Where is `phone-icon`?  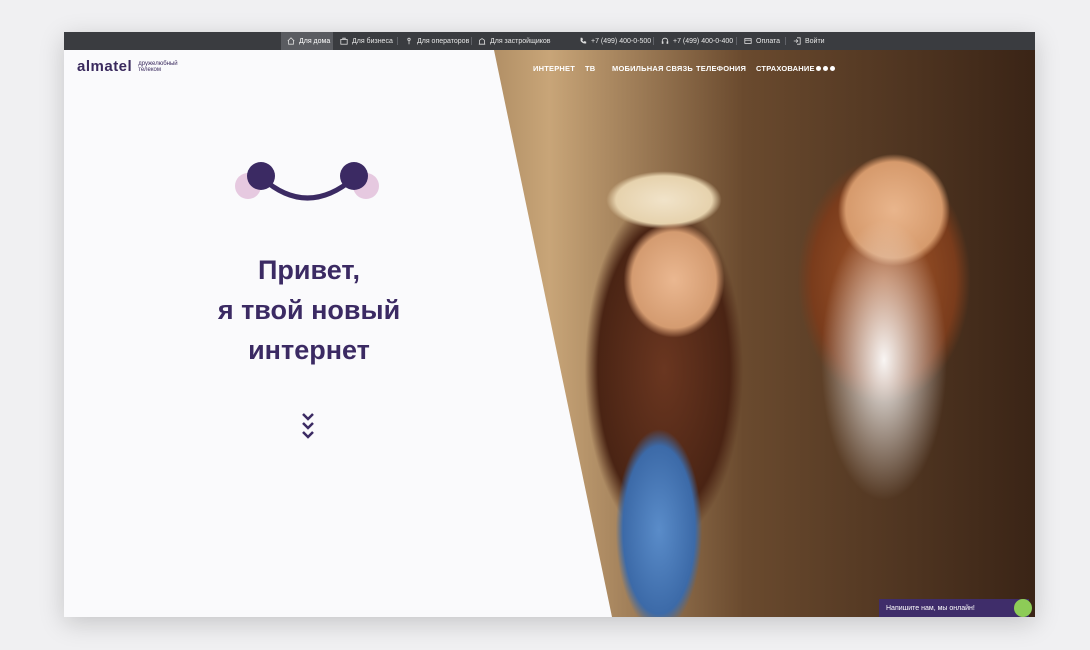 phone-icon is located at coordinates (583, 40).